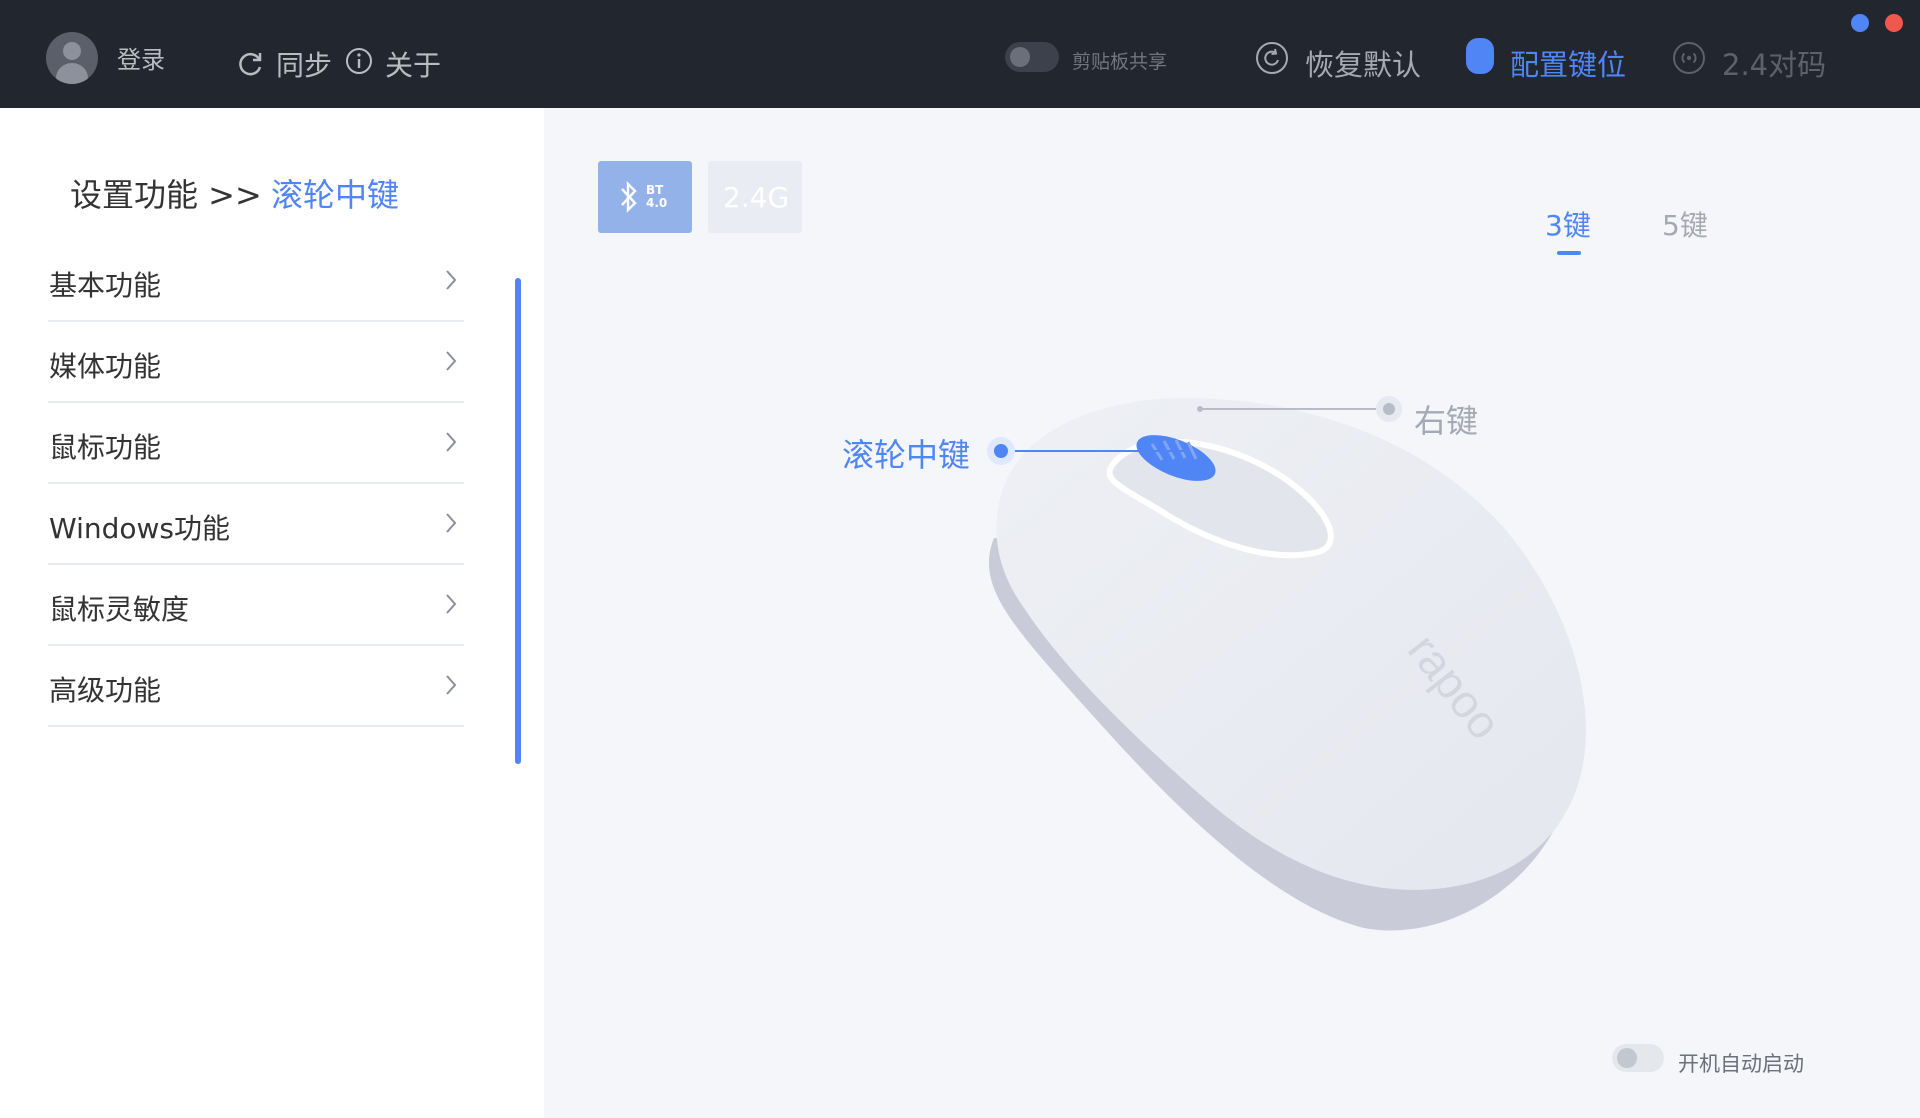  Describe the element at coordinates (256, 686) in the screenshot. I see `sidebar-item-advanced: 高级功能` at that location.